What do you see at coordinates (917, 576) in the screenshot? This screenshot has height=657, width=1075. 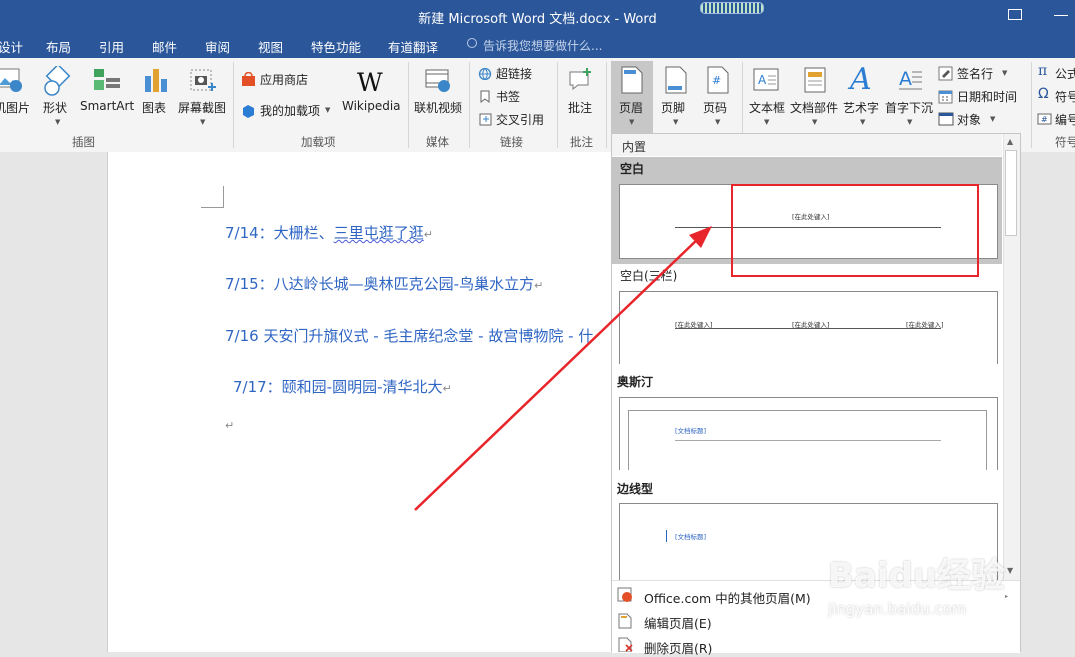 I see `watermark-brand: Baidu经验` at bounding box center [917, 576].